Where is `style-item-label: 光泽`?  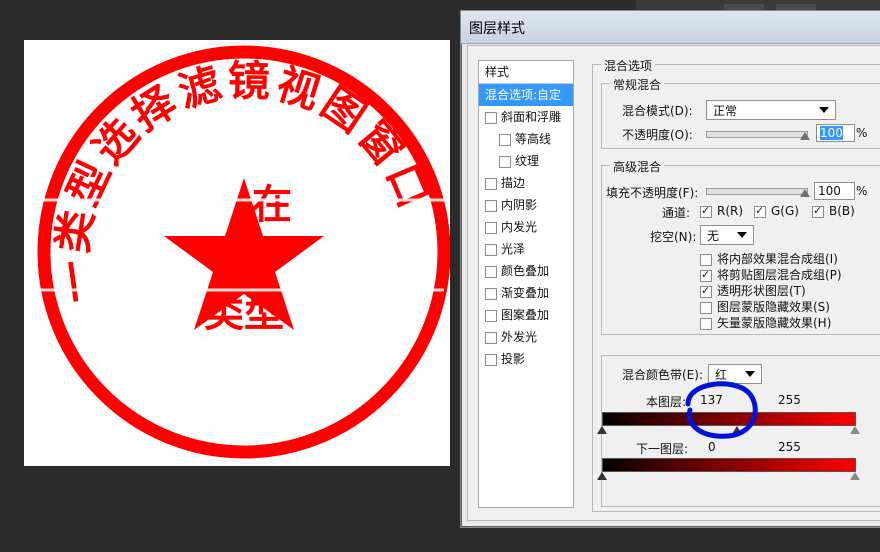 style-item-label: 光泽 is located at coordinates (513, 249).